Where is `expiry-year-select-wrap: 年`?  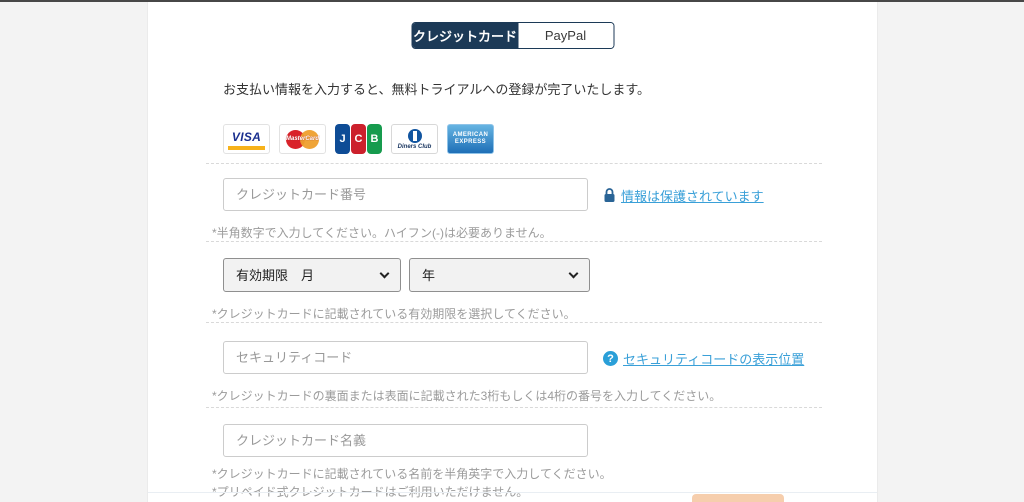 expiry-year-select-wrap: 年 is located at coordinates (499, 275).